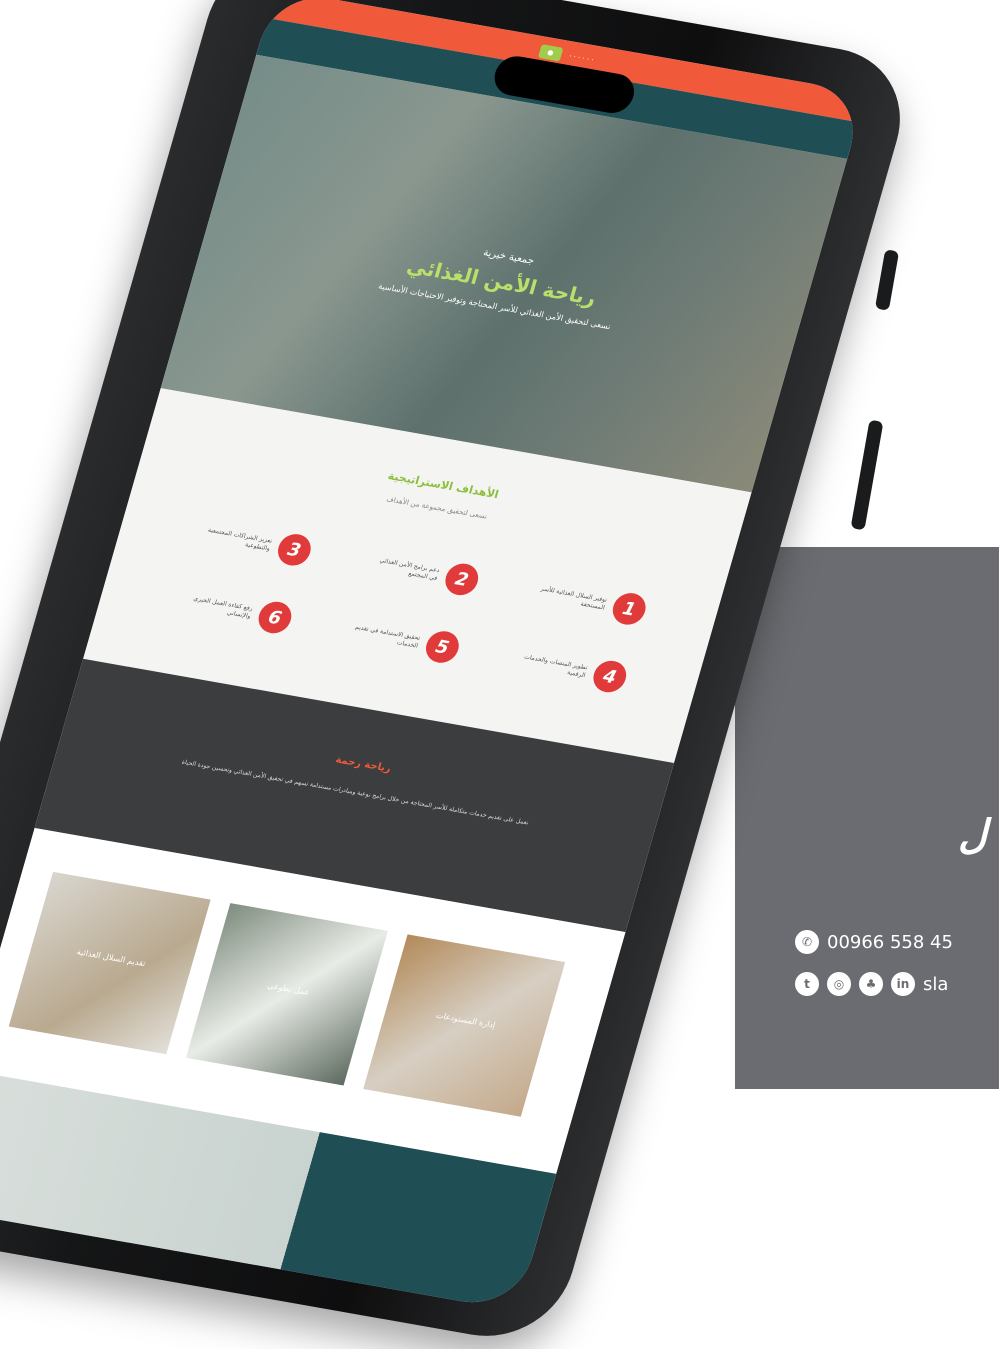  Describe the element at coordinates (556, 666) in the screenshot. I see `goal-text: تطوير المنصات والخدمات الرقمية` at that location.